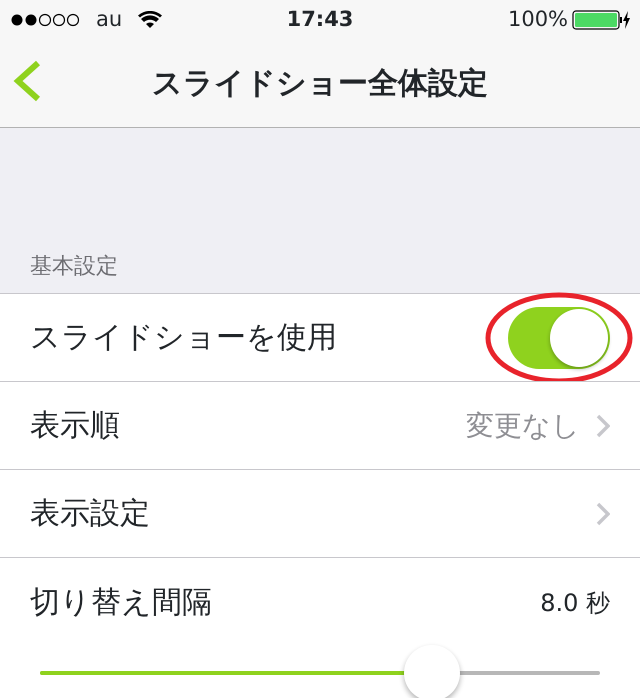  Describe the element at coordinates (121, 603) in the screenshot. I see `row-label: 切り替え間隔` at that location.